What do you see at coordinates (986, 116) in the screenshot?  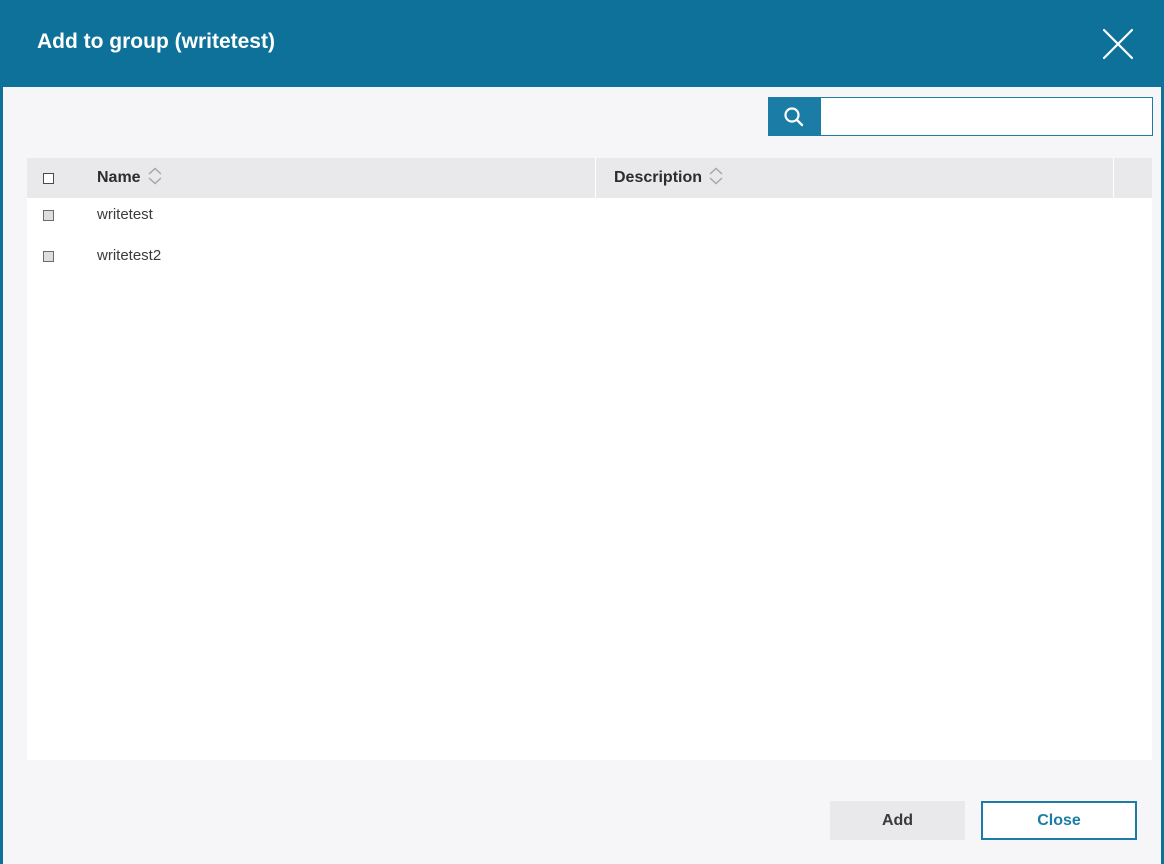 I see `search-input` at bounding box center [986, 116].